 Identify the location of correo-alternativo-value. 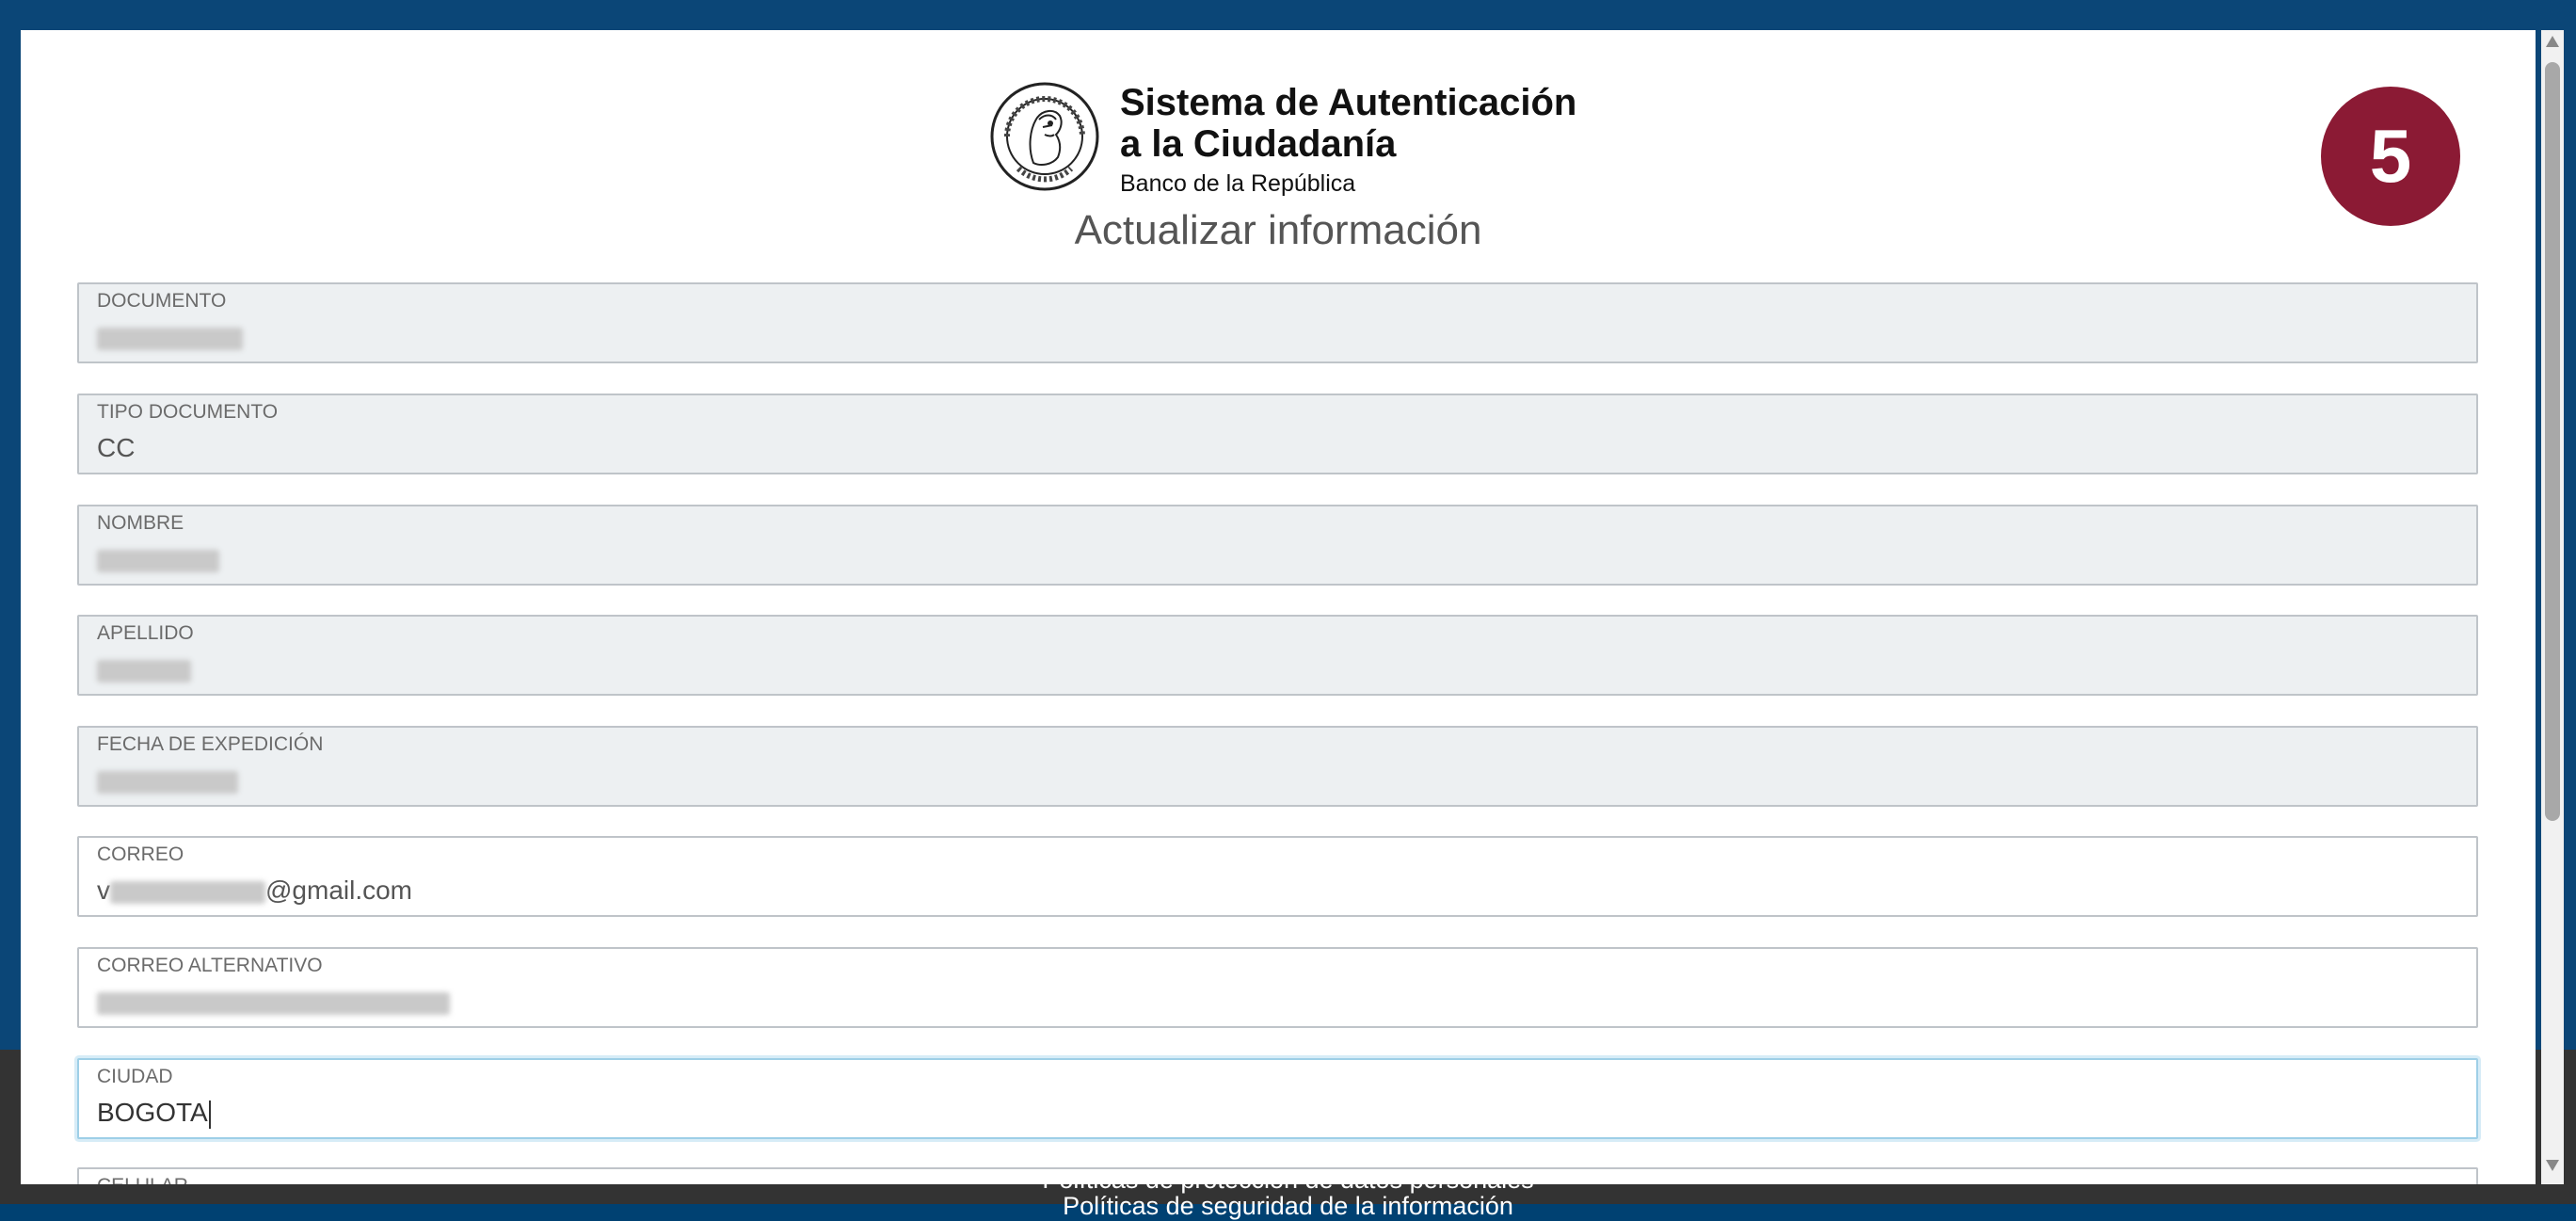
(273, 1002).